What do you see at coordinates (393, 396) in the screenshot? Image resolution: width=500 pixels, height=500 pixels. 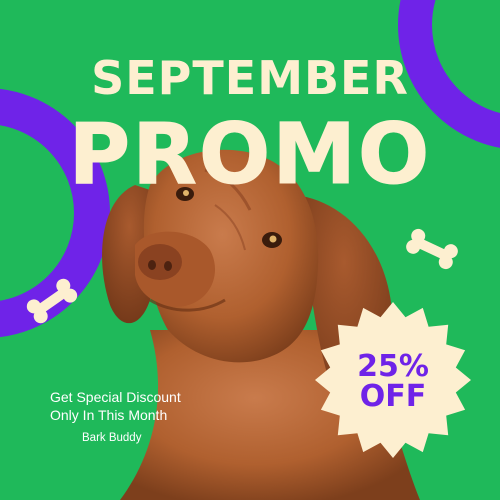 I see `discount-off: OFF` at bounding box center [393, 396].